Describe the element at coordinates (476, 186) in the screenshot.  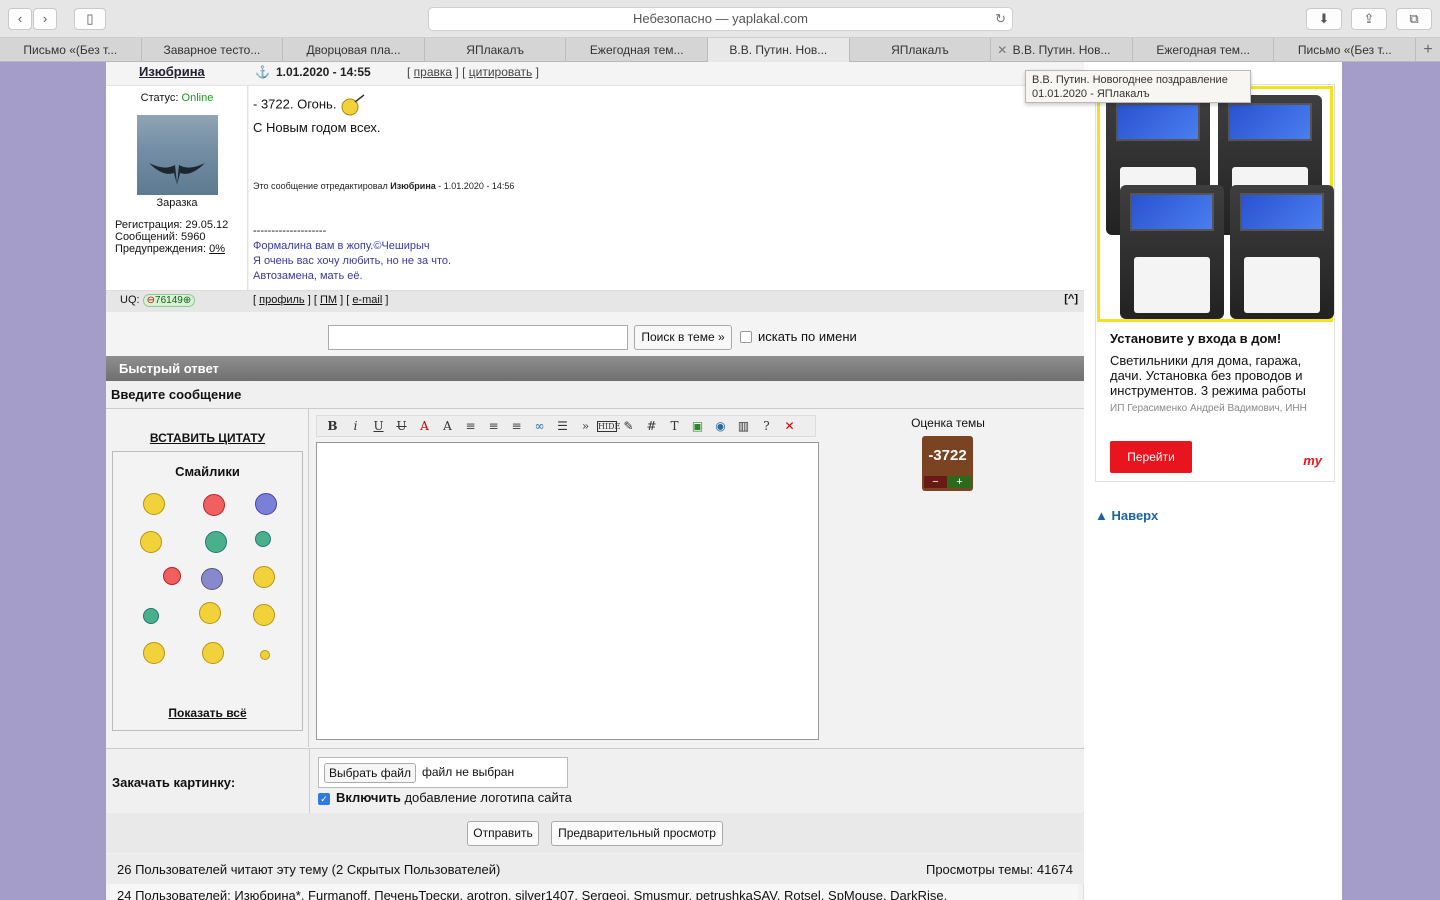
I see `edit-note-date: - 1.01.2020 - 14:56` at that location.